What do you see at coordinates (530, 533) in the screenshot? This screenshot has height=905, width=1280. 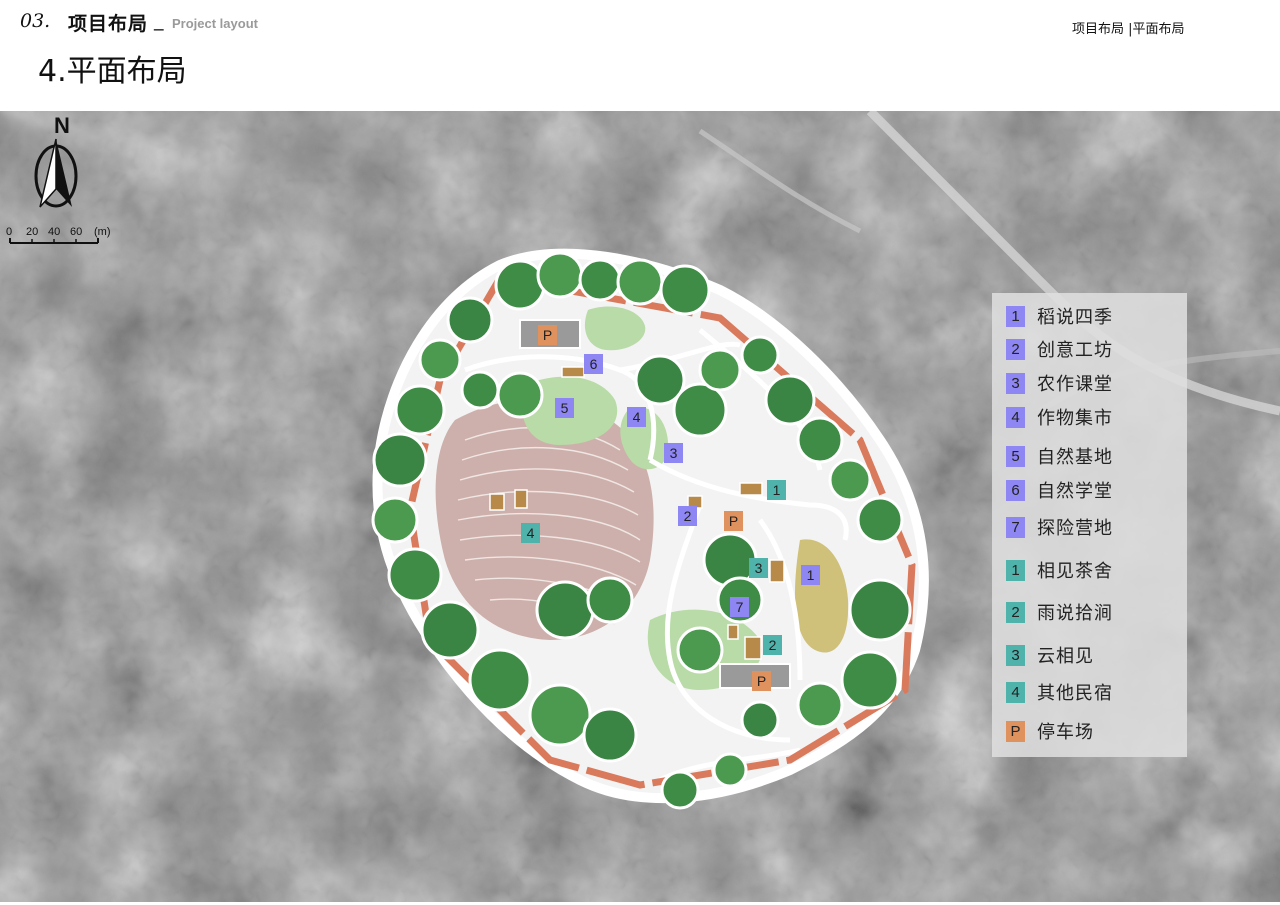 I see `map-marker-teal-4: 4` at bounding box center [530, 533].